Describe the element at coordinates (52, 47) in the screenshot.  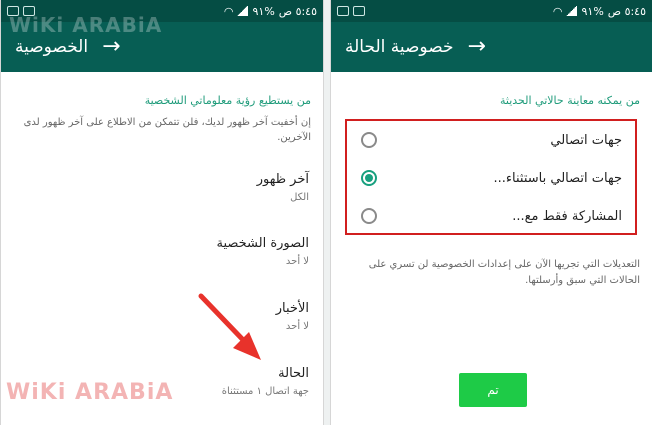
I see `page-title: الخصوصية` at that location.